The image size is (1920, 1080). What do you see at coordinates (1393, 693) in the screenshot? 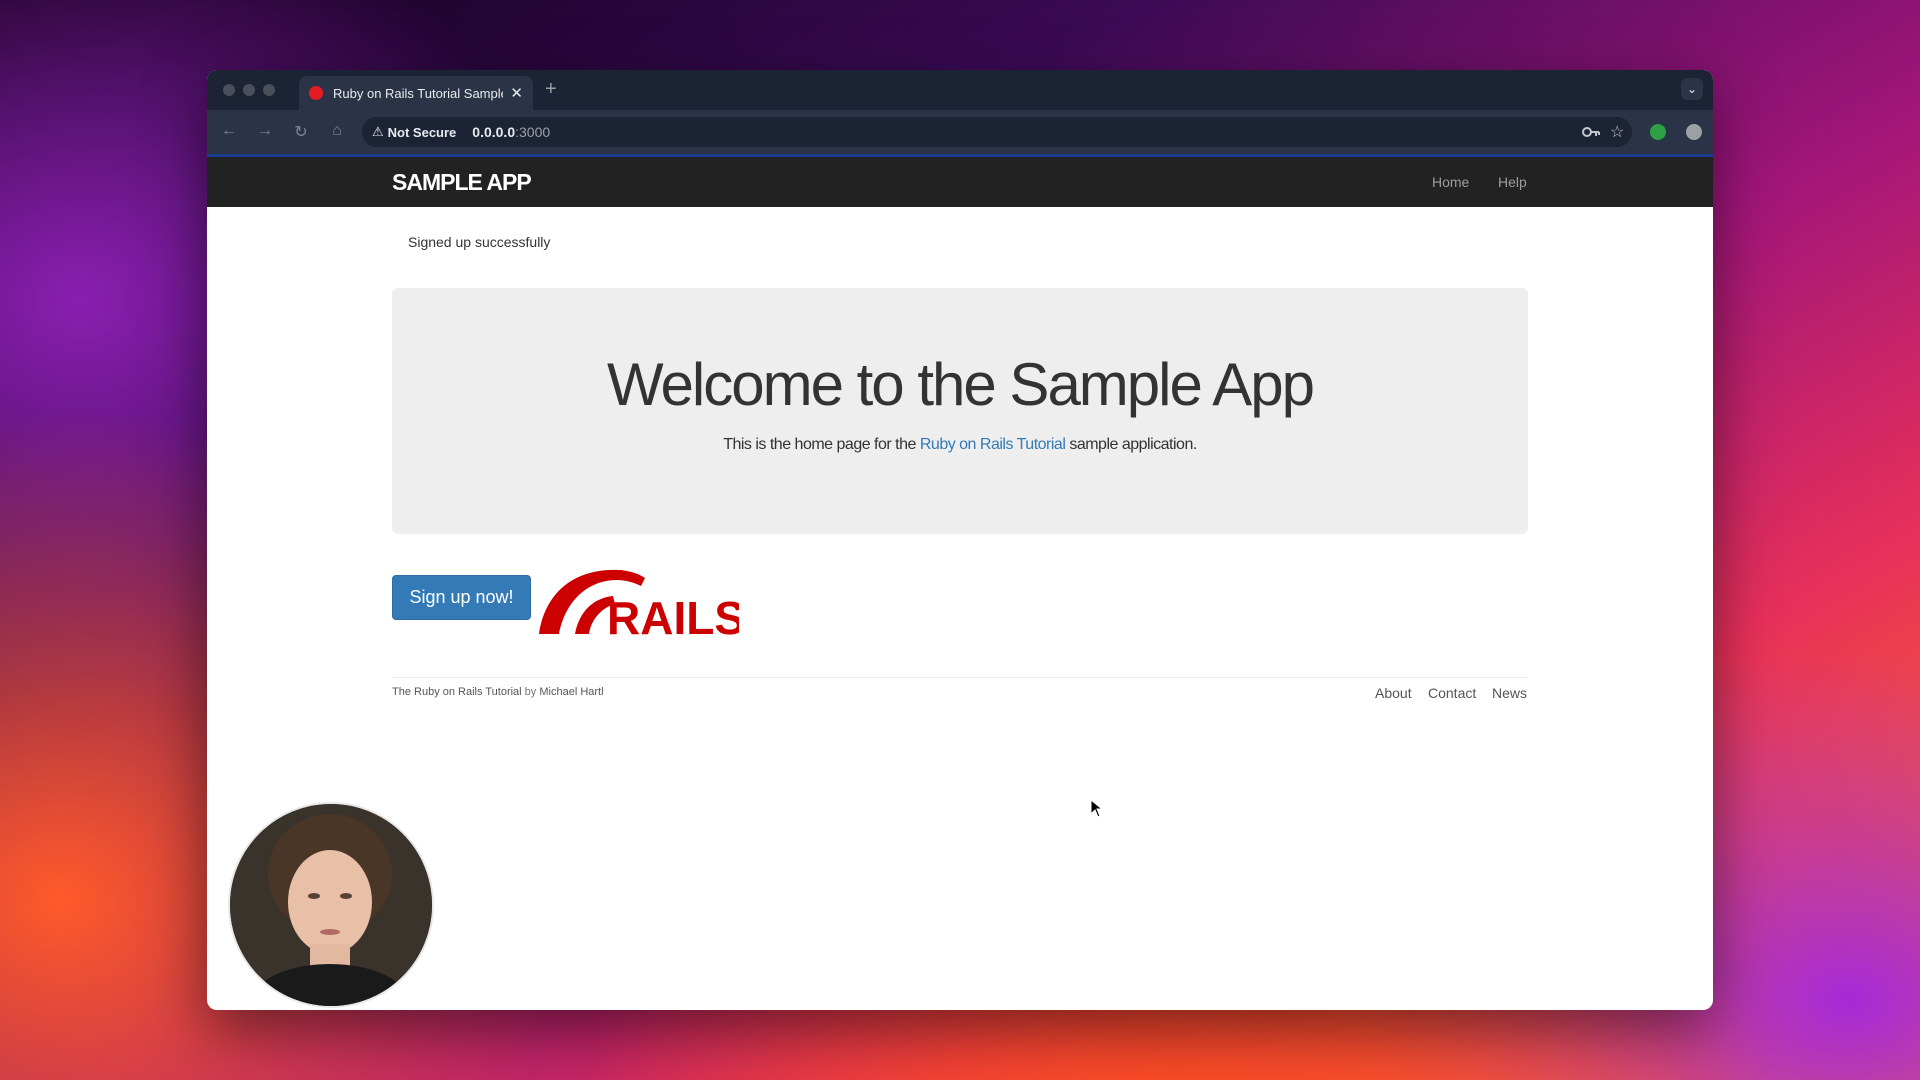
I see `footer-link-about: About` at bounding box center [1393, 693].